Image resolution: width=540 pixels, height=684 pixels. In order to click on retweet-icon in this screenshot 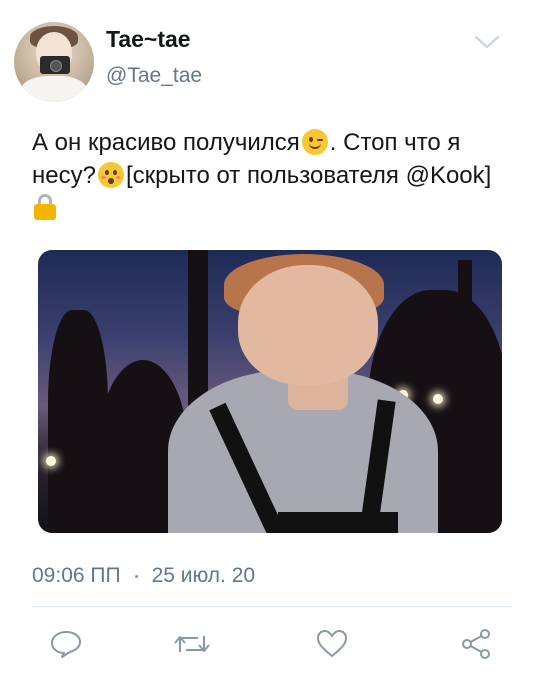, I will do `click(192, 644)`.